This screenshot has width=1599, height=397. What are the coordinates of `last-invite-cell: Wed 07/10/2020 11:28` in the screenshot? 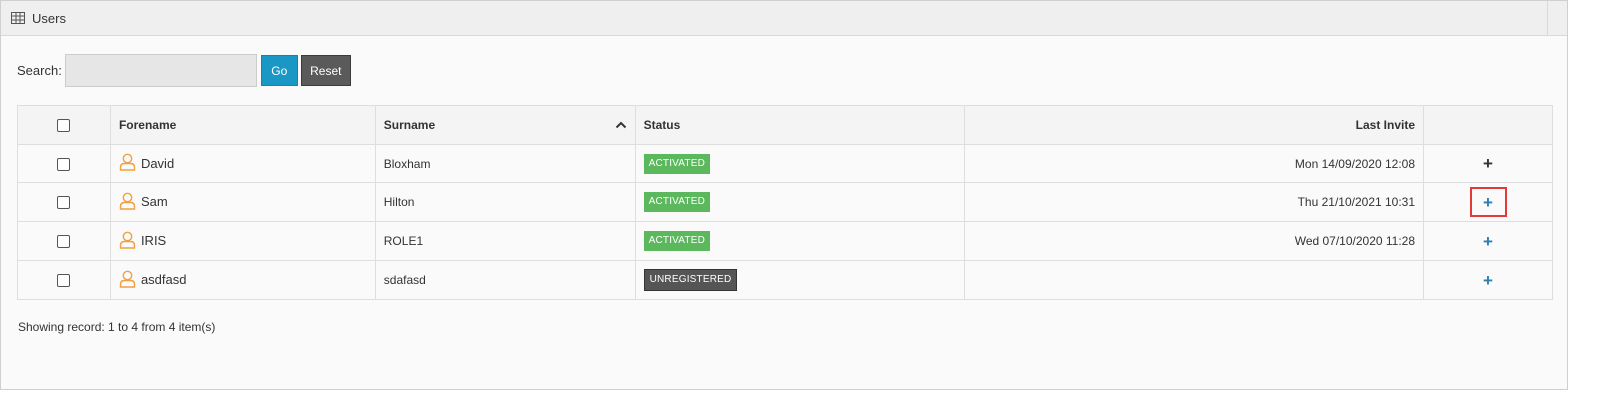 It's located at (1194, 241).